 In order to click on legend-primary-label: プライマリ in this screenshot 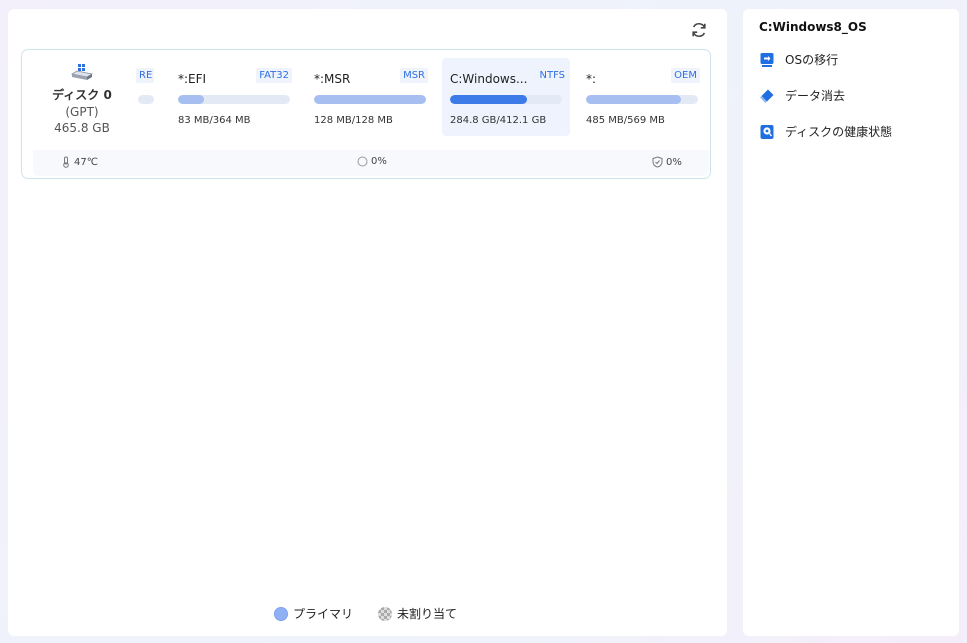, I will do `click(323, 614)`.